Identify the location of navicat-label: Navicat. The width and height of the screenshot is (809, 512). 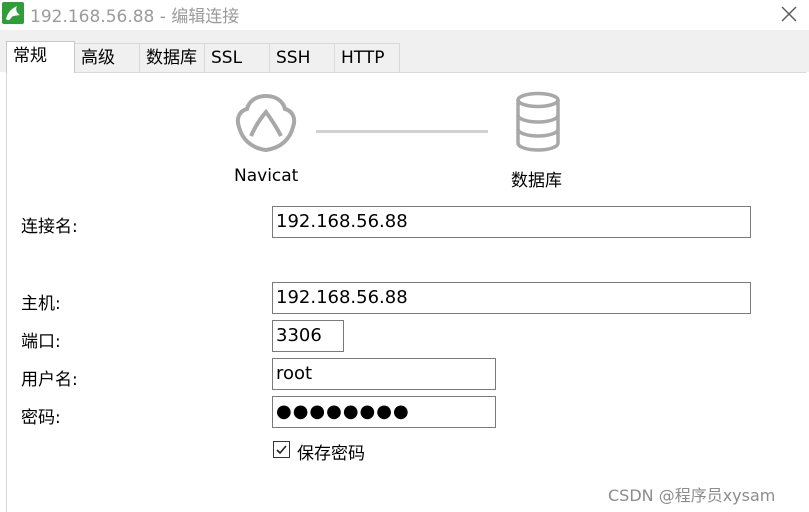
(266, 176).